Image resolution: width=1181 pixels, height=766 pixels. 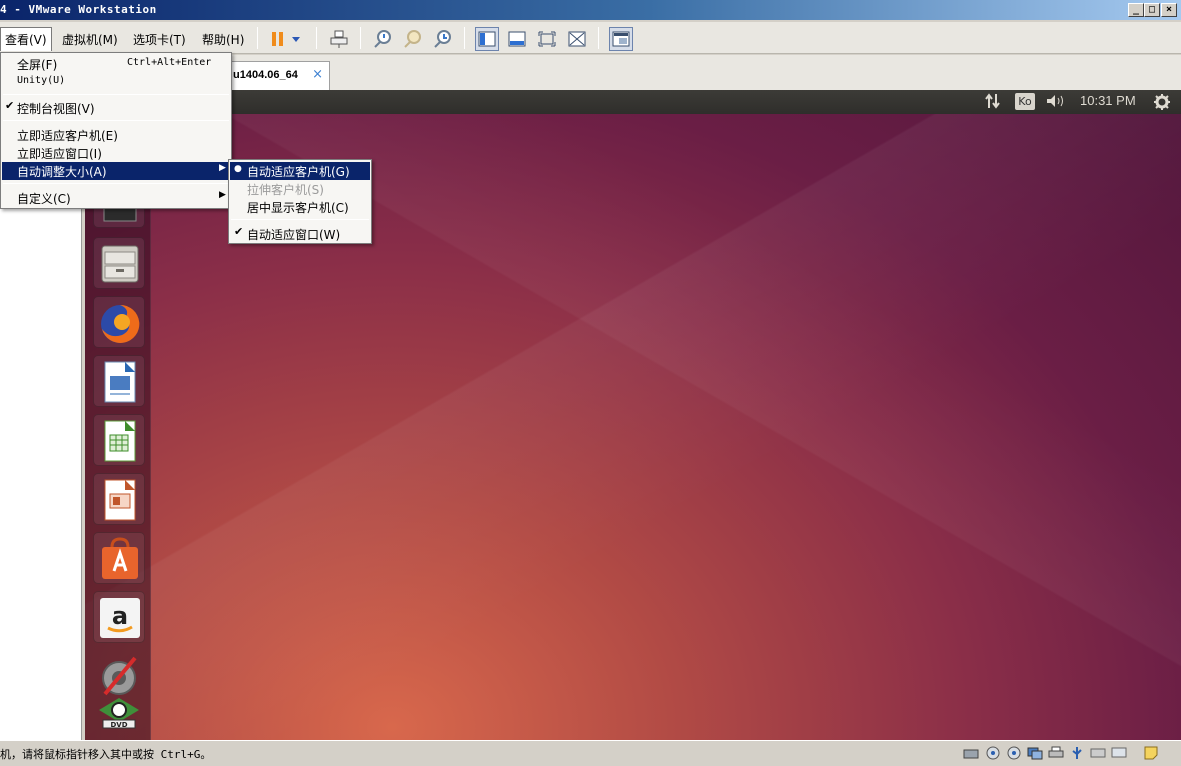 What do you see at coordinates (119, 440) in the screenshot?
I see `calc-icon` at bounding box center [119, 440].